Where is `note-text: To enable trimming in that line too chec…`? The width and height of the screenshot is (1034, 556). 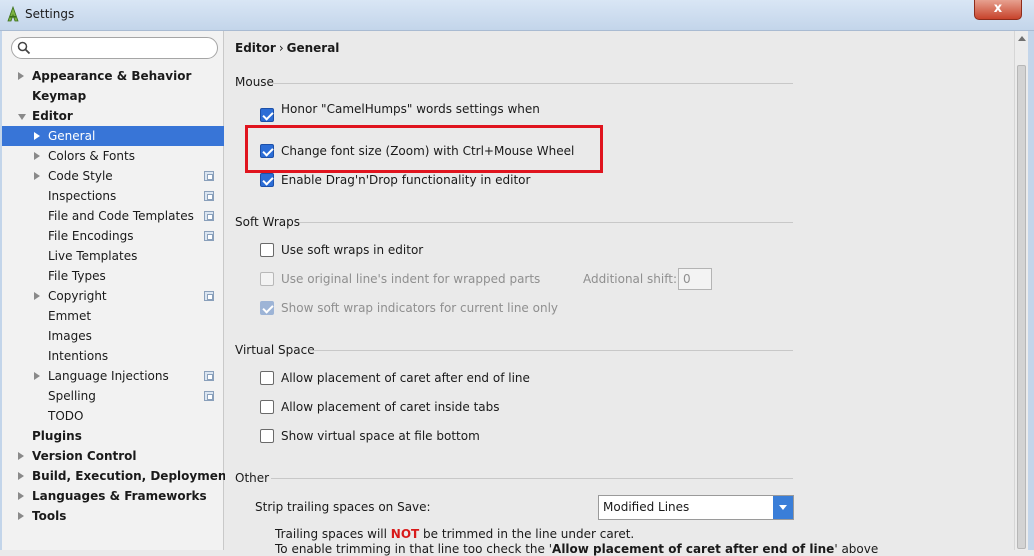 note-text: To enable trimming in that line too chec… is located at coordinates (414, 549).